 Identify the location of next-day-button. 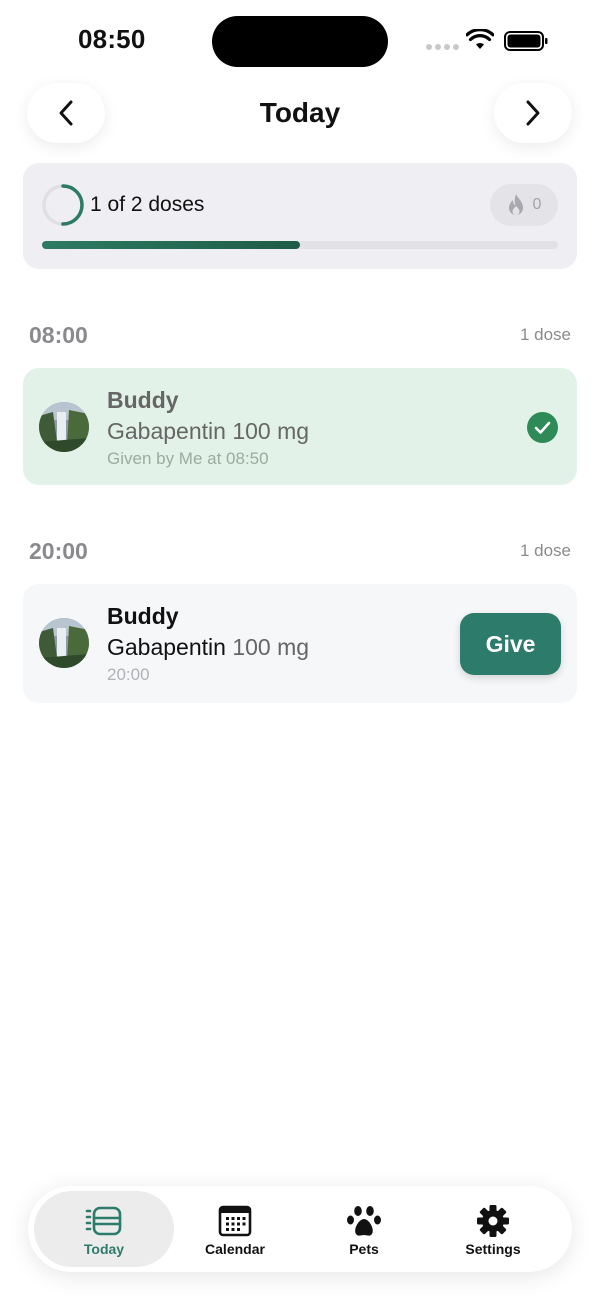
(533, 113).